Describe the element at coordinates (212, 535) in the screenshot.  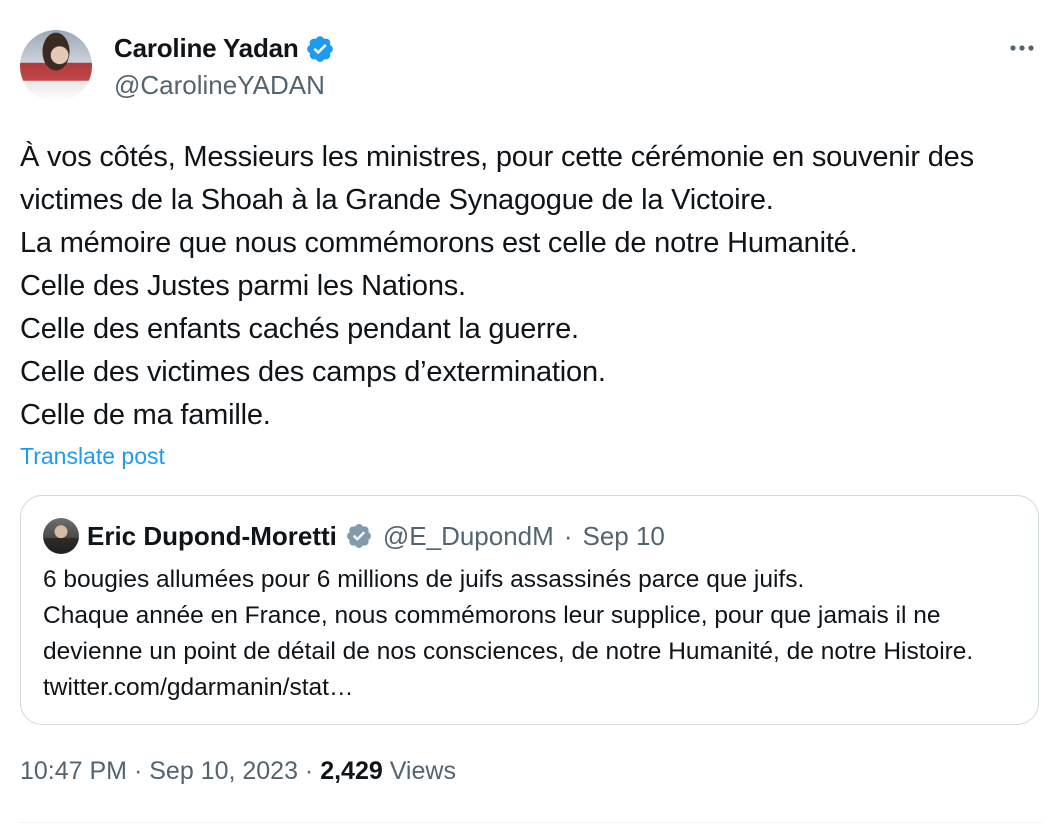
I see `quoted-author-name: Eric Dupond-Moretti` at that location.